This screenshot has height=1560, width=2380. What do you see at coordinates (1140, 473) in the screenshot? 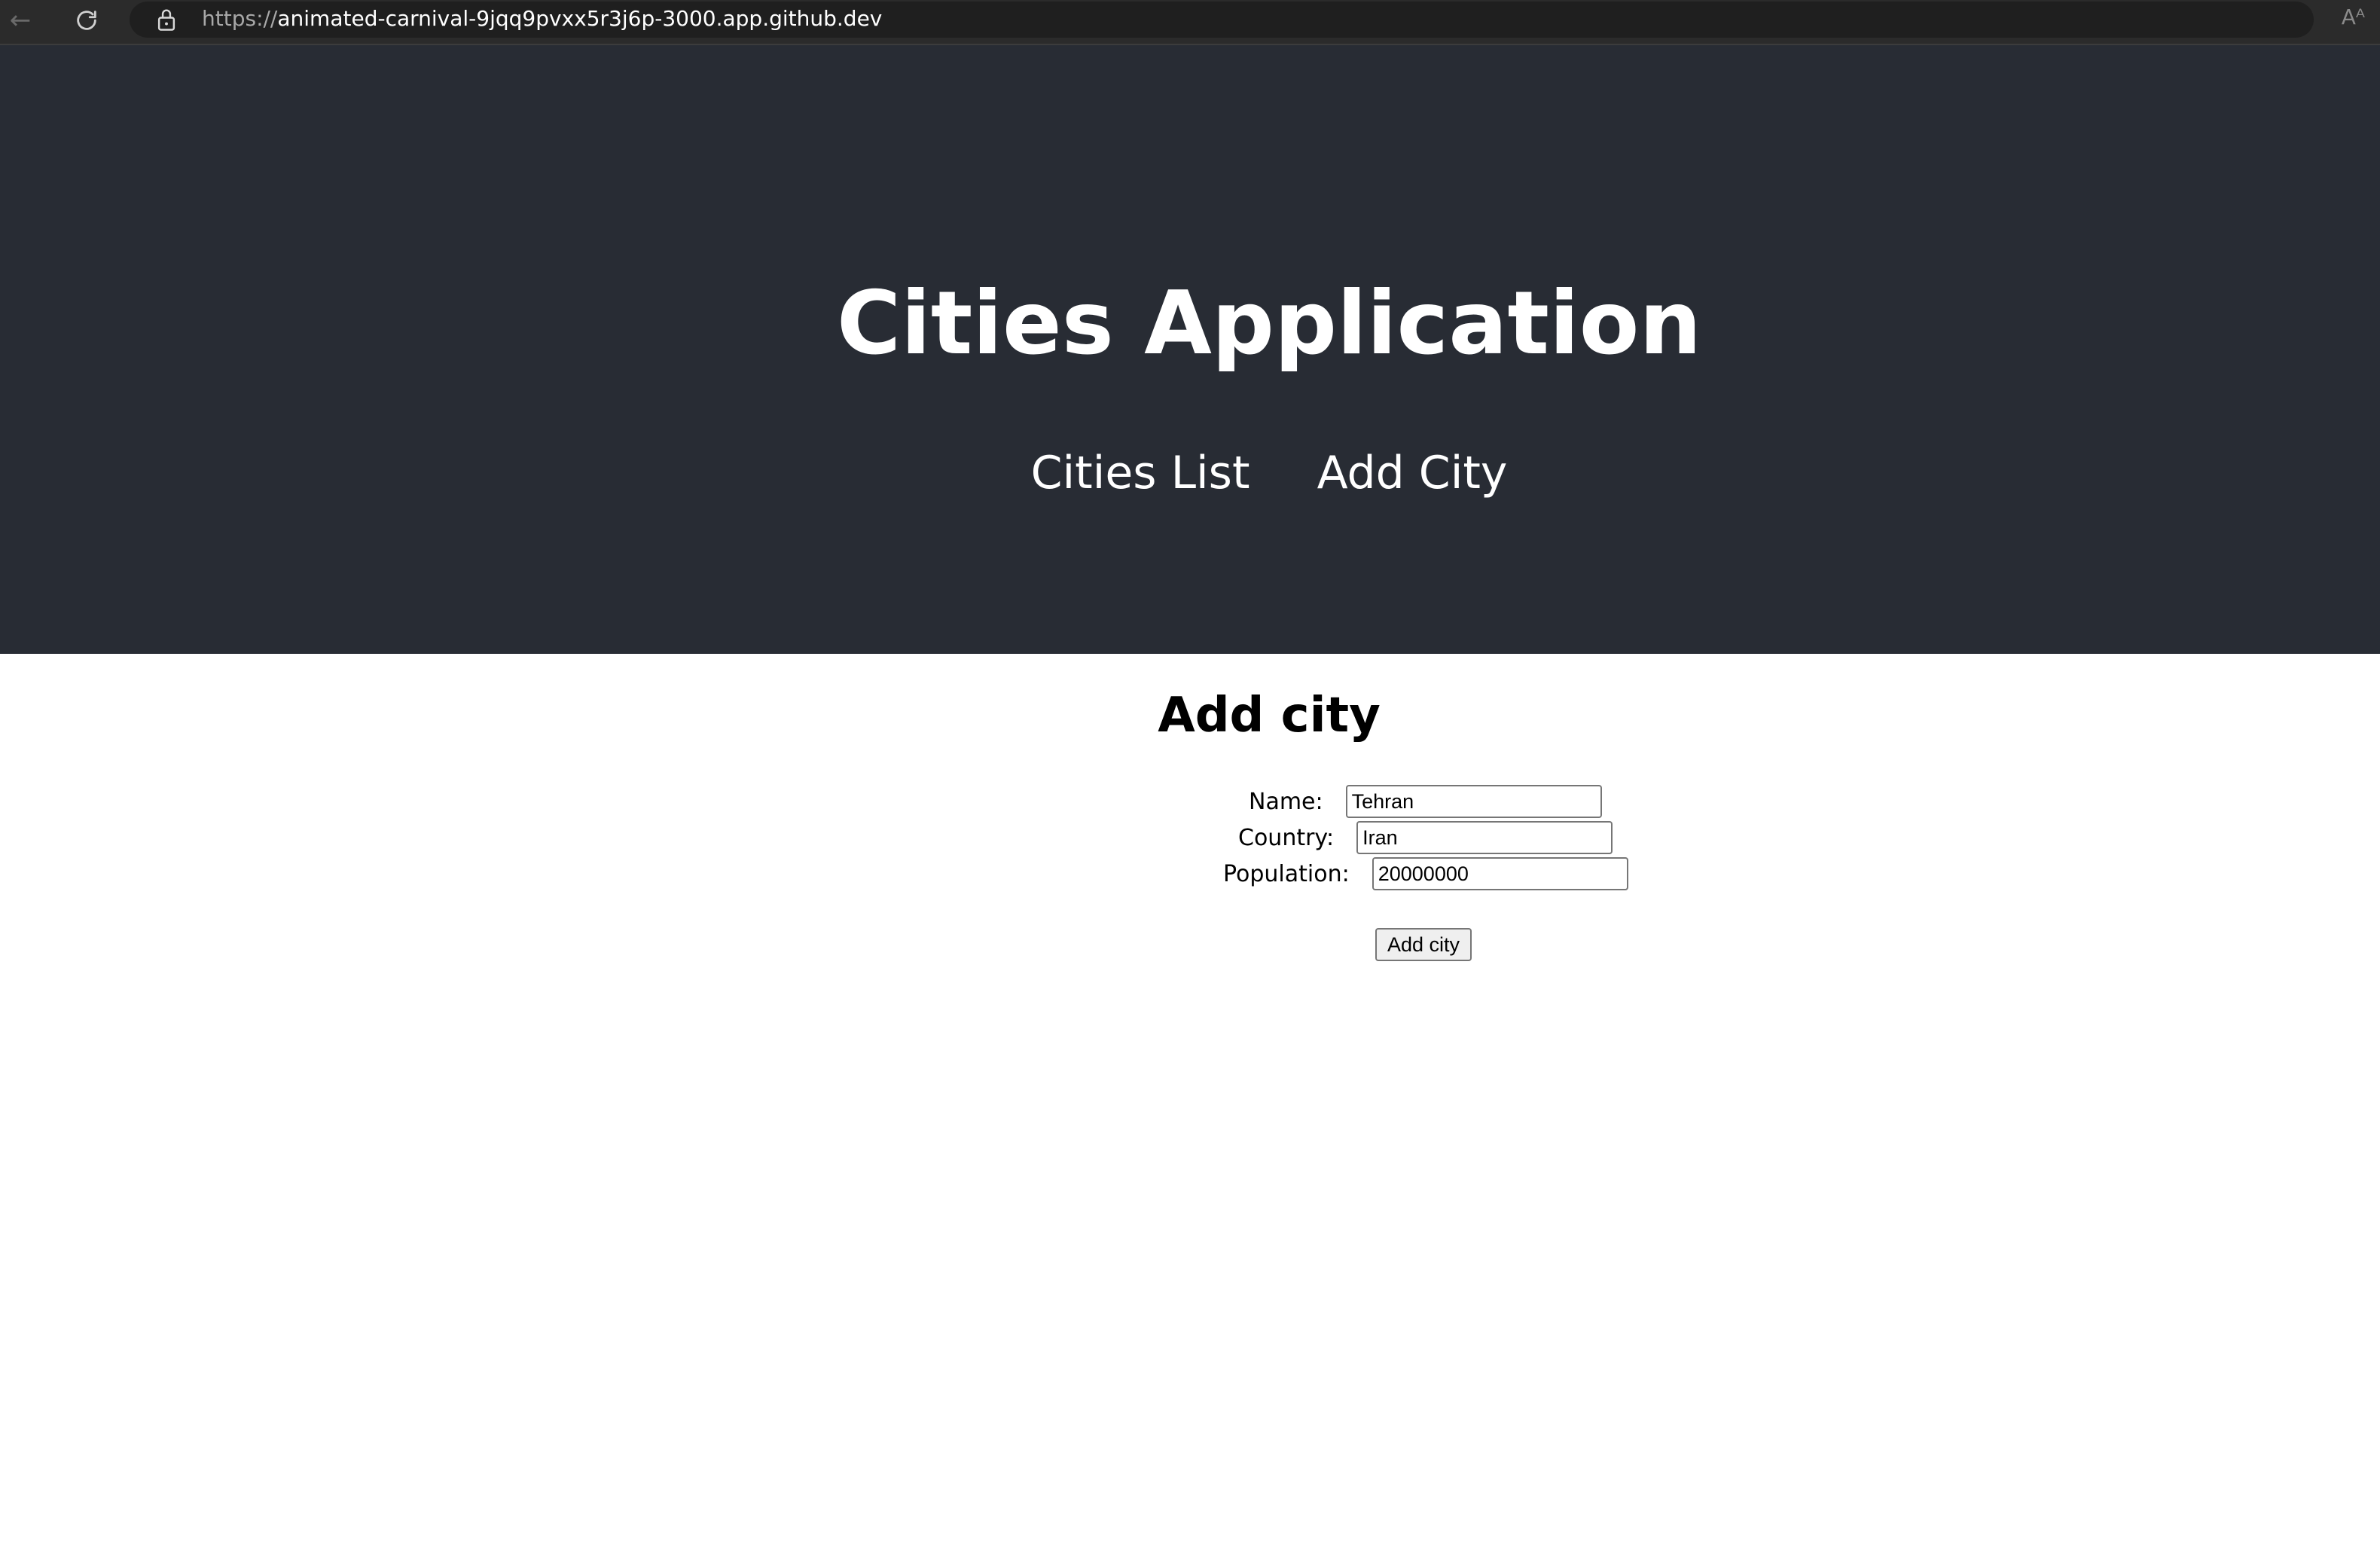
I see `nav-link-cities-list: Cities List` at bounding box center [1140, 473].